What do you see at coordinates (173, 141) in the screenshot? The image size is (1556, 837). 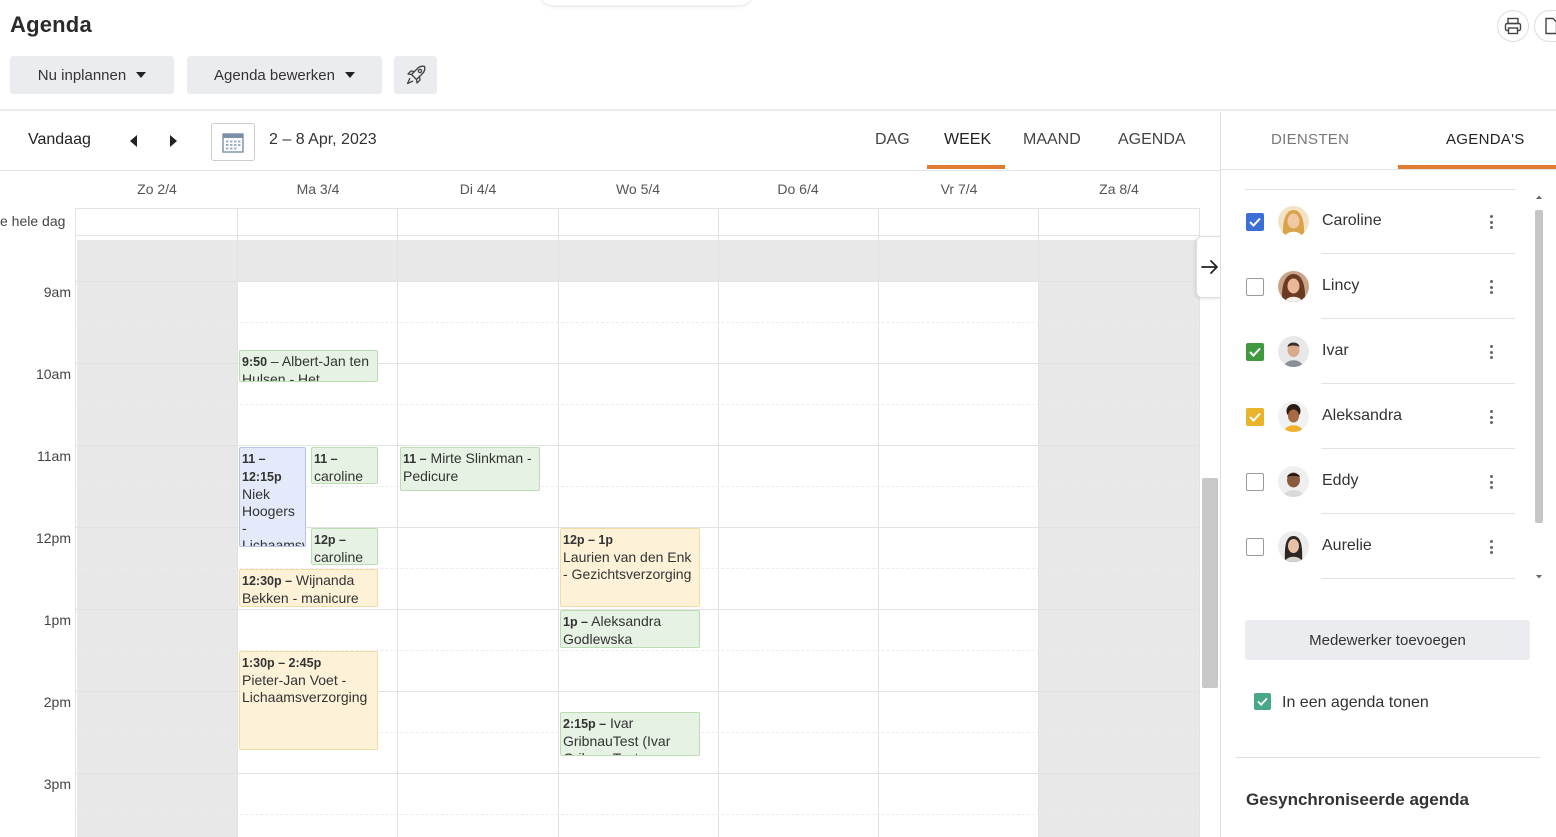 I see `next-week-icon` at bounding box center [173, 141].